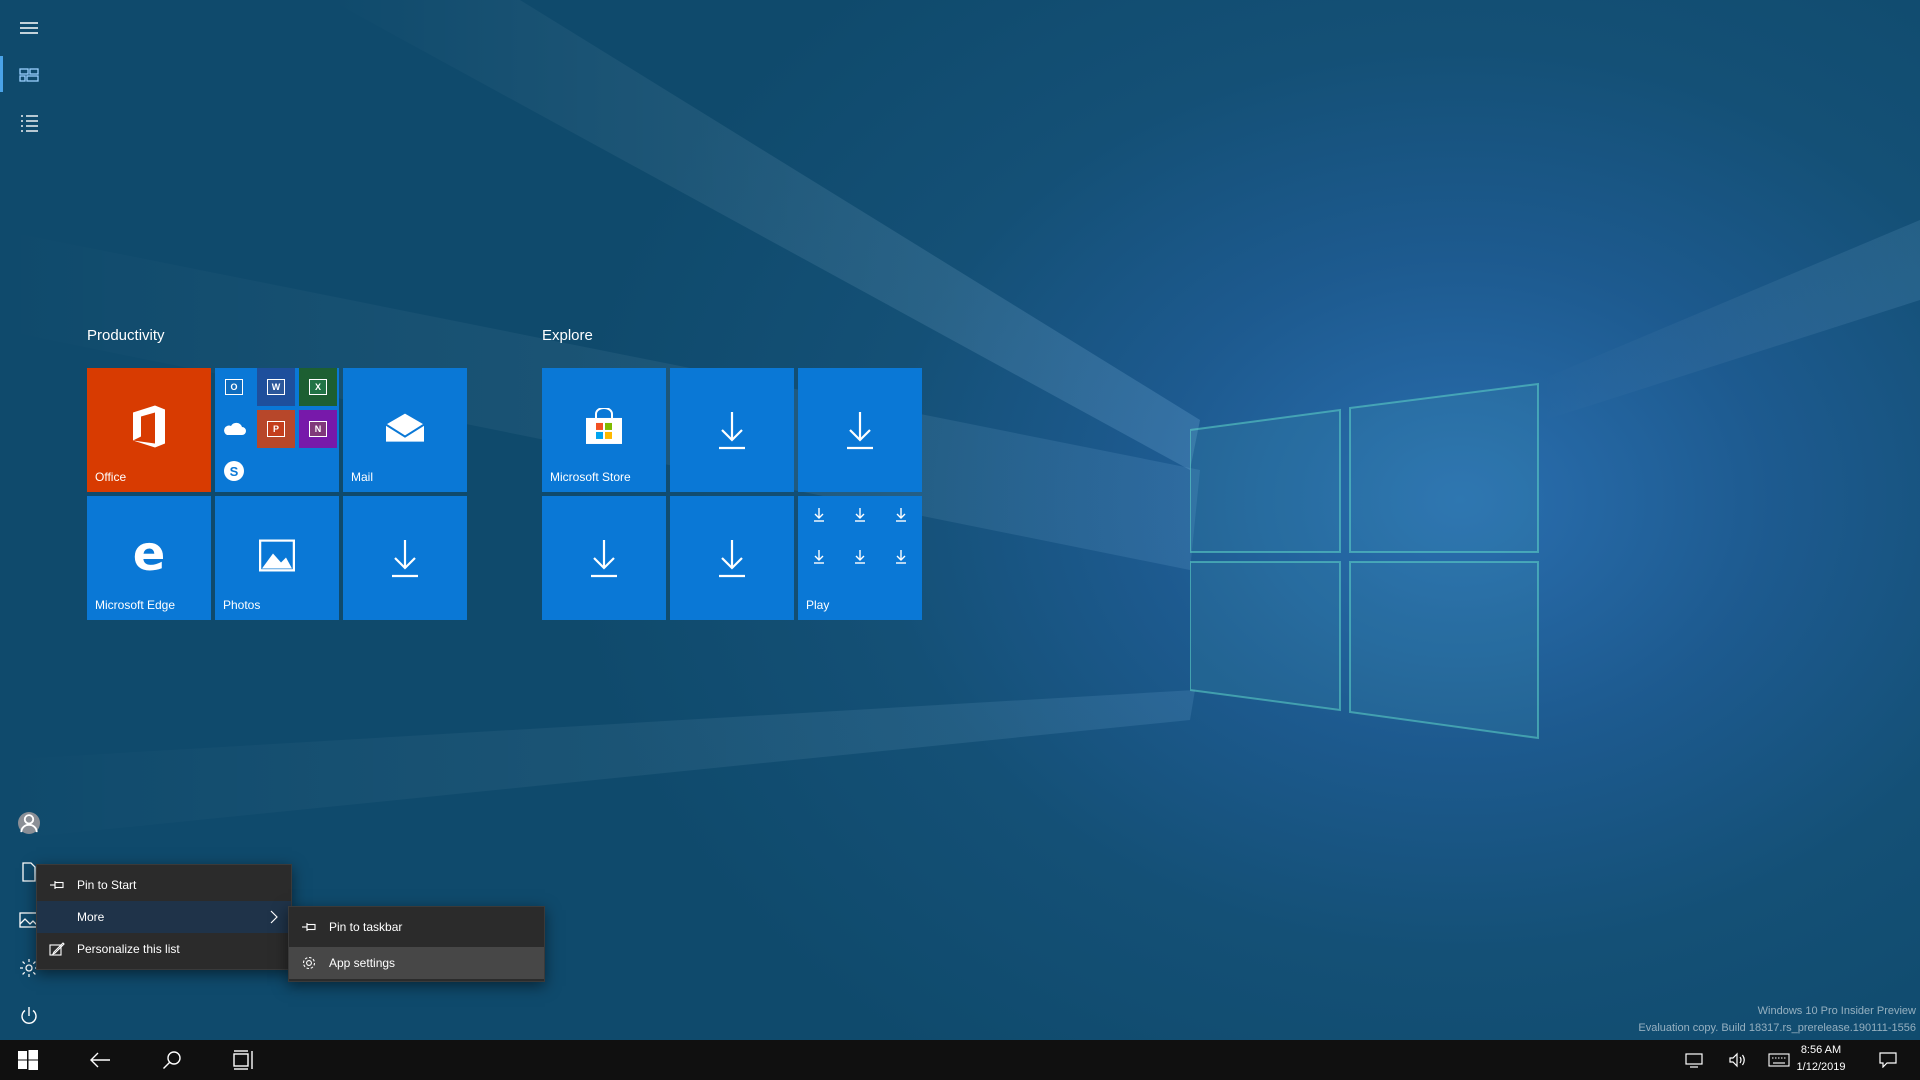 This screenshot has width=1920, height=1080. Describe the element at coordinates (276, 387) in the screenshot. I see `word-icon: W` at that location.